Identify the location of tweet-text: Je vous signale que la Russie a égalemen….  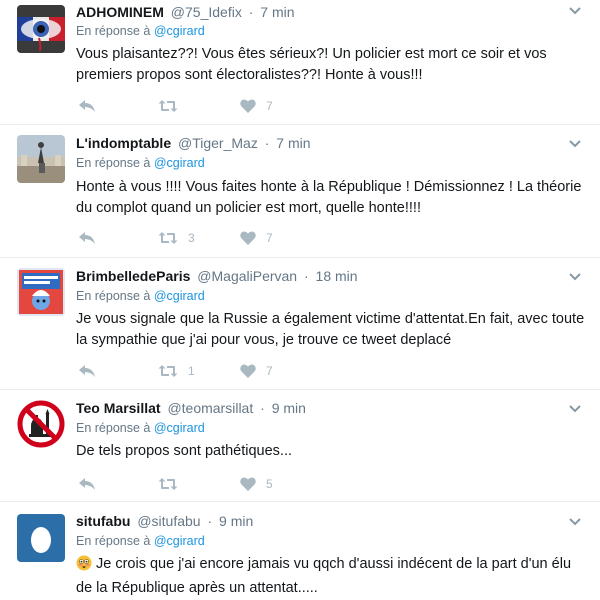
(330, 329).